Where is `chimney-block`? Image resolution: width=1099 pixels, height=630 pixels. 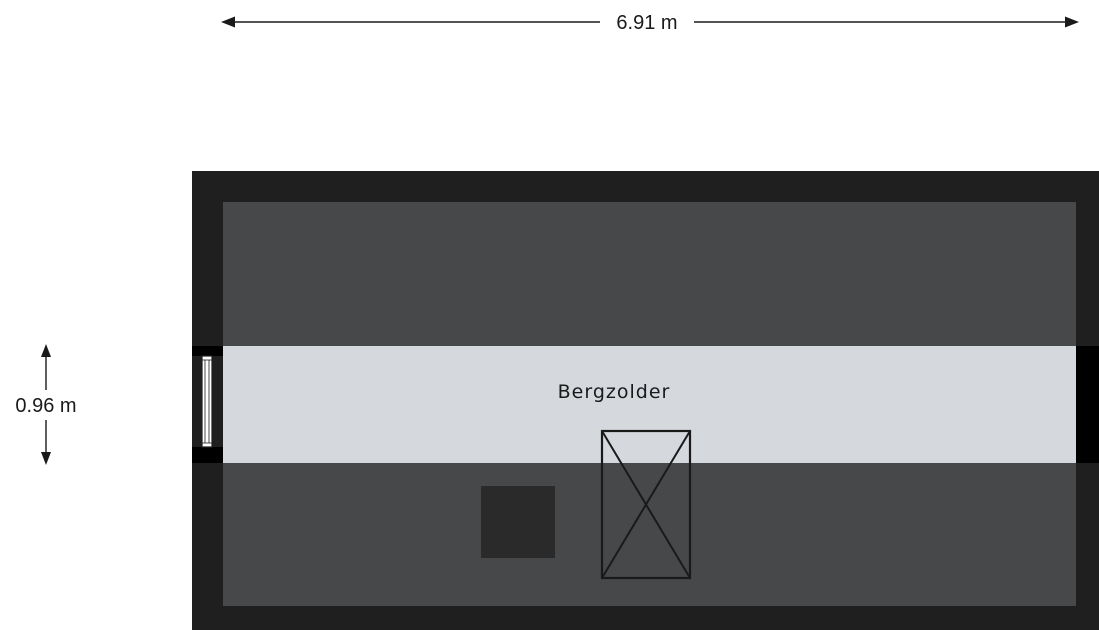
chimney-block is located at coordinates (518, 522).